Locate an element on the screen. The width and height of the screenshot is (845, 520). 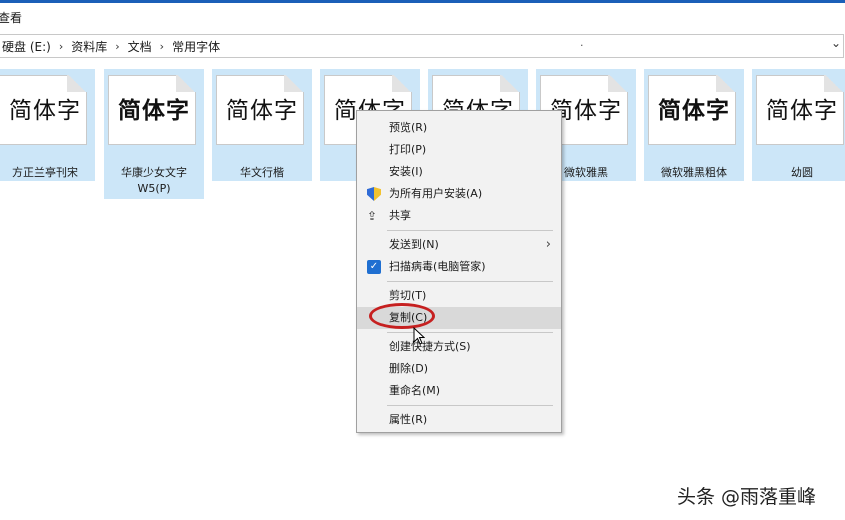
file-name: 幼圆 is located at coordinates (802, 172).